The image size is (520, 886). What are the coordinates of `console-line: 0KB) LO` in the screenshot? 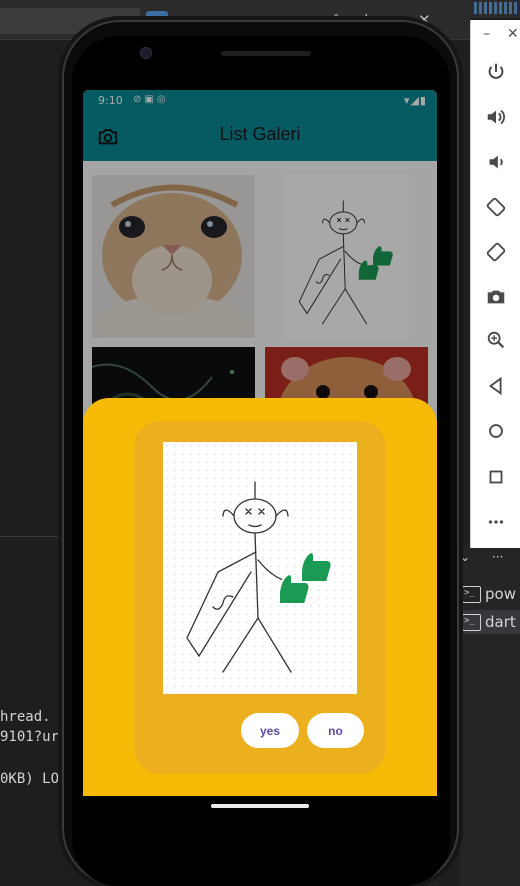 It's located at (30, 779).